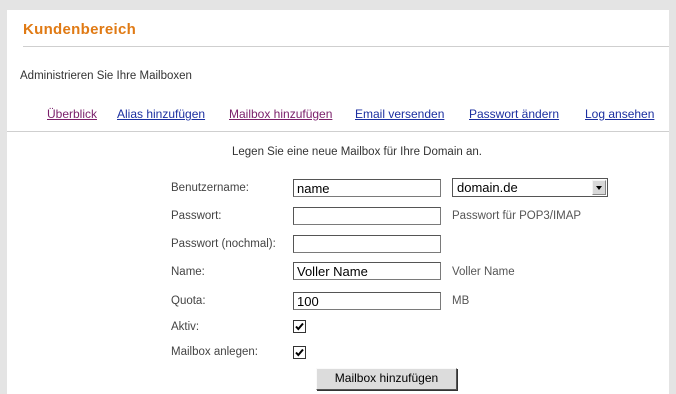 The image size is (676, 394). What do you see at coordinates (80, 29) in the screenshot?
I see `page-title: Kundenbereich` at bounding box center [80, 29].